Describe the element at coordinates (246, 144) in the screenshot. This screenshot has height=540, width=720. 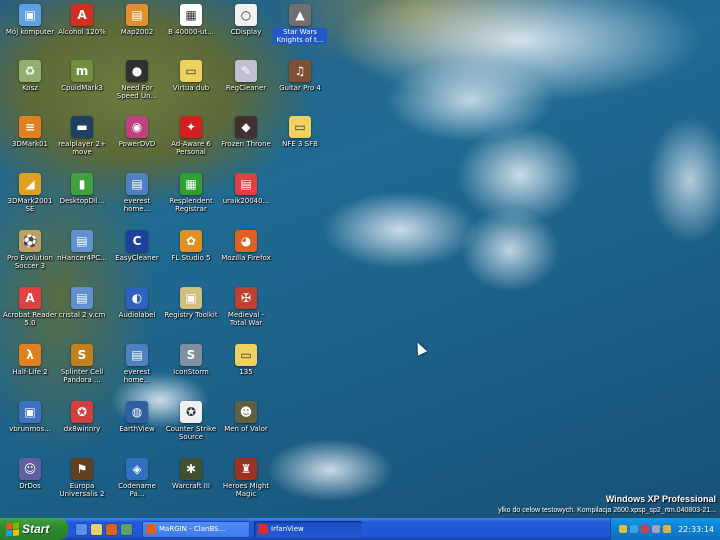
I see `desktop-icon-label: Frozen Throne` at that location.